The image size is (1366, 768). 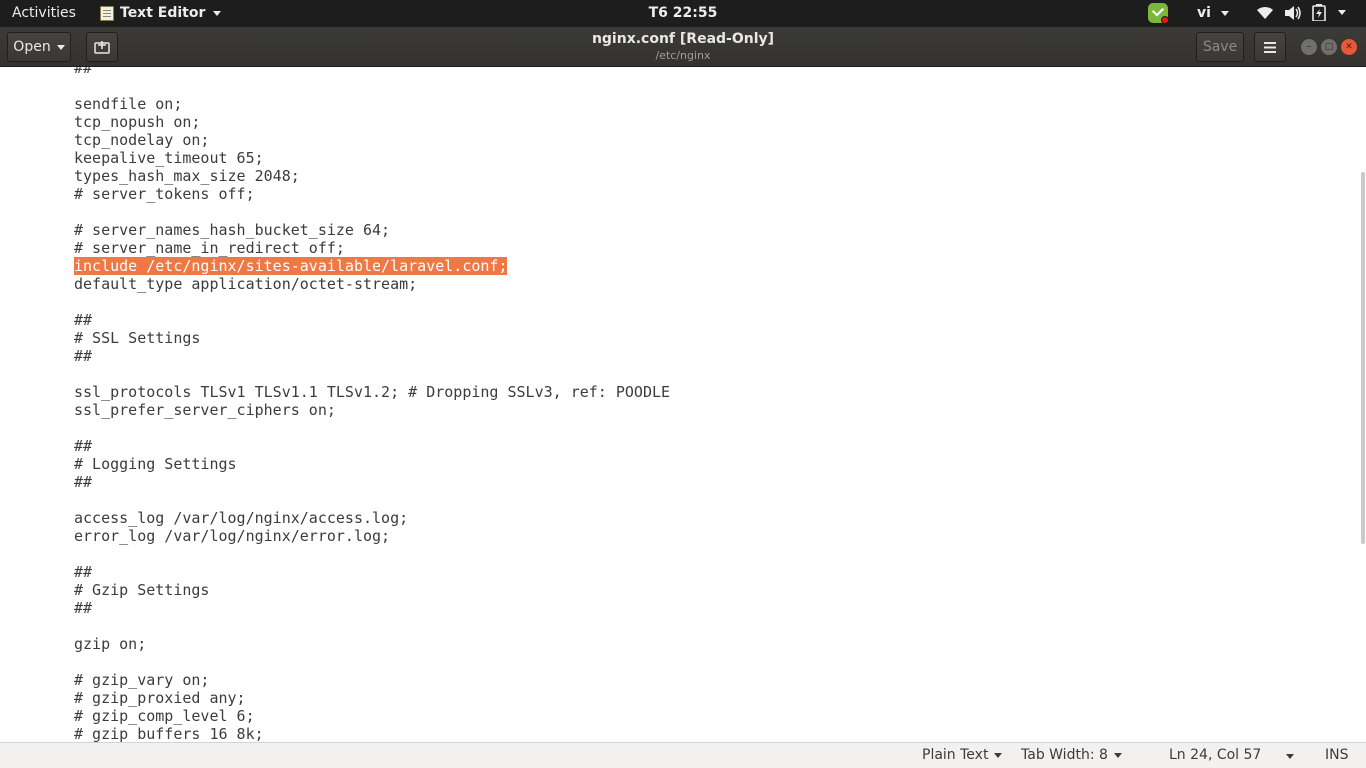 What do you see at coordinates (205, 410) in the screenshot?
I see `code-line-text: ssl_prefer_server_ciphers on;` at bounding box center [205, 410].